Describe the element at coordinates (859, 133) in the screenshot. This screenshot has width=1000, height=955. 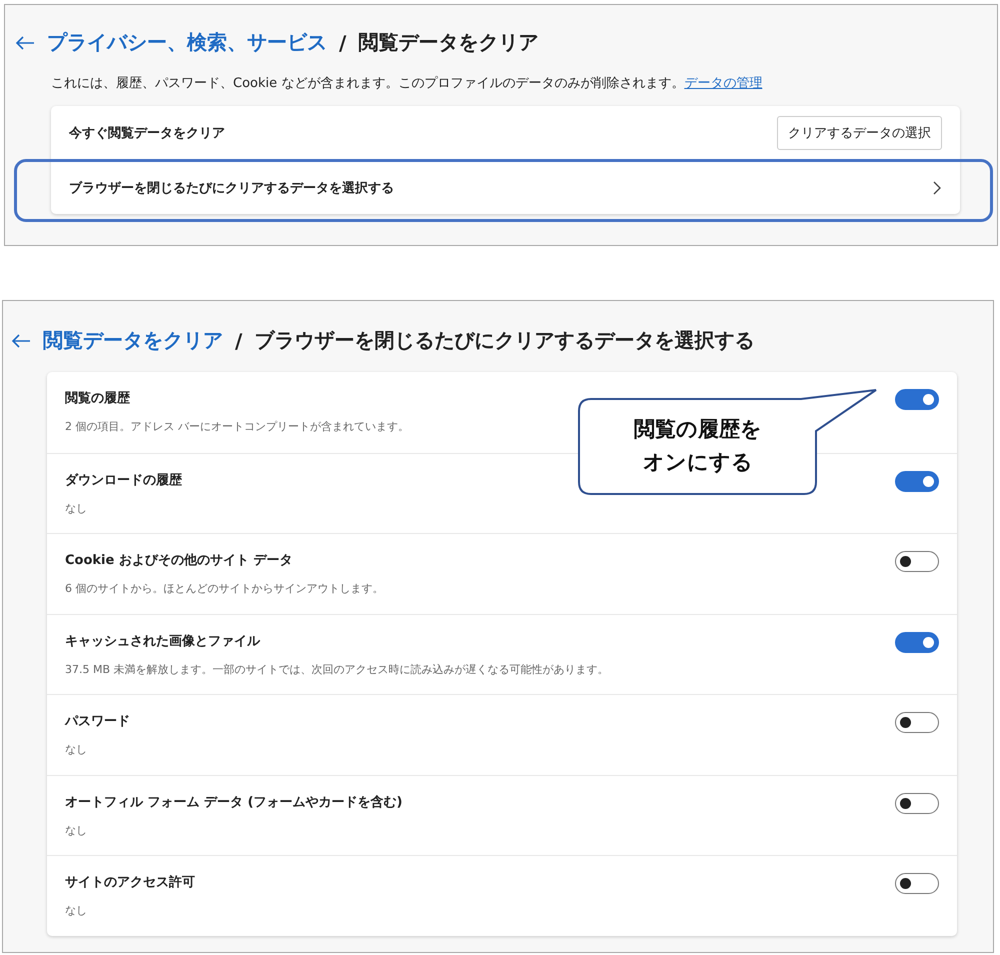
I see `choose-data-button: クリアするデータの選択` at that location.